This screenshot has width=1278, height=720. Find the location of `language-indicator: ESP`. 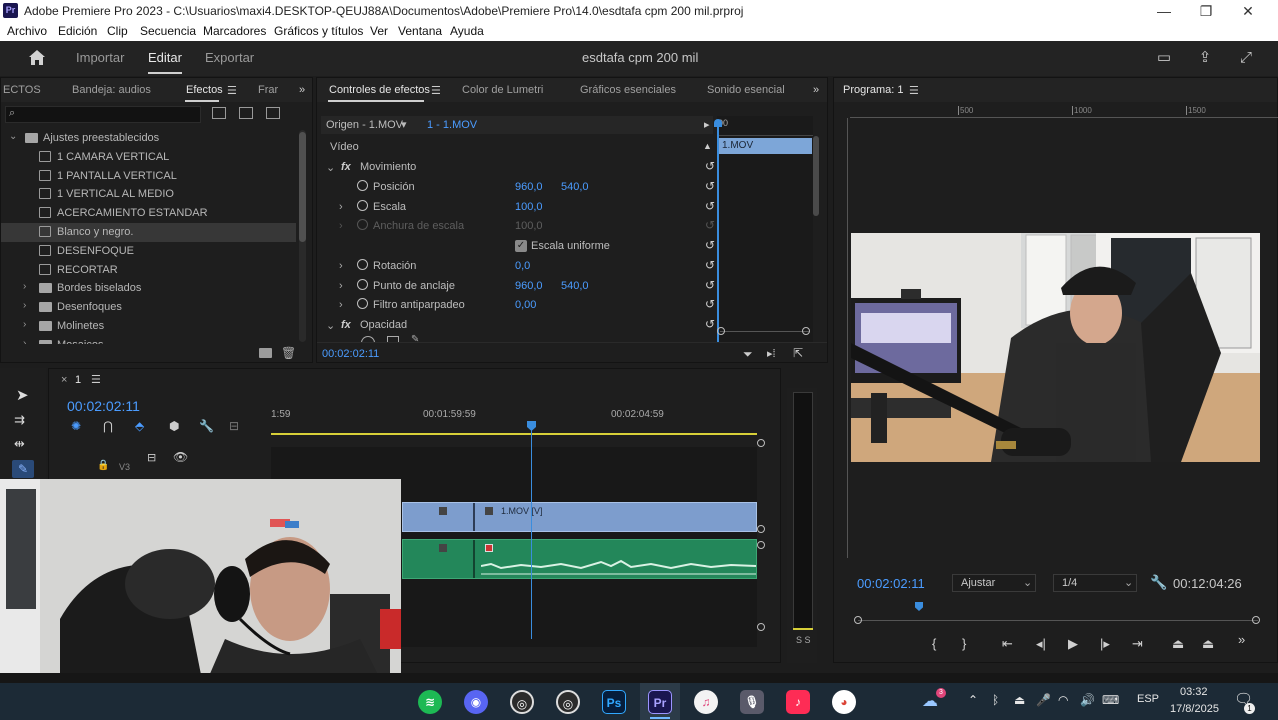

language-indicator: ESP is located at coordinates (1148, 699).